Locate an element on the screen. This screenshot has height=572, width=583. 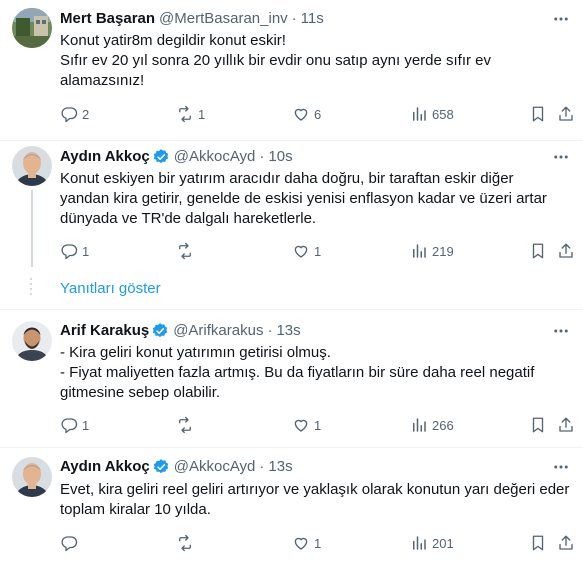
tweet-header: Mert Başaran @MertBasaran_inv · 11s is located at coordinates (192, 19).